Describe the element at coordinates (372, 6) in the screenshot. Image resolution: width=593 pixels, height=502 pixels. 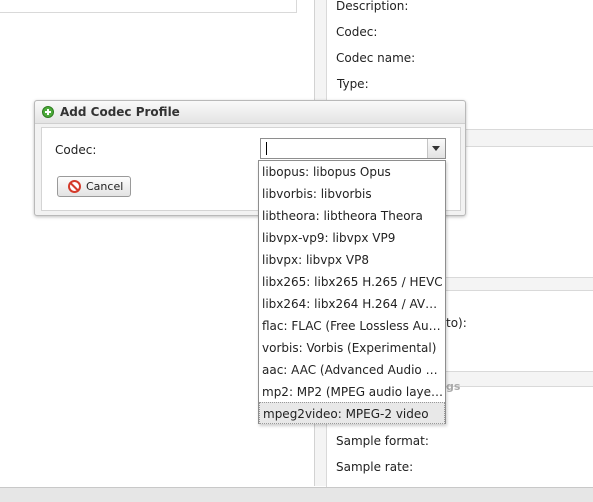
I see `description-label: Description:` at that location.